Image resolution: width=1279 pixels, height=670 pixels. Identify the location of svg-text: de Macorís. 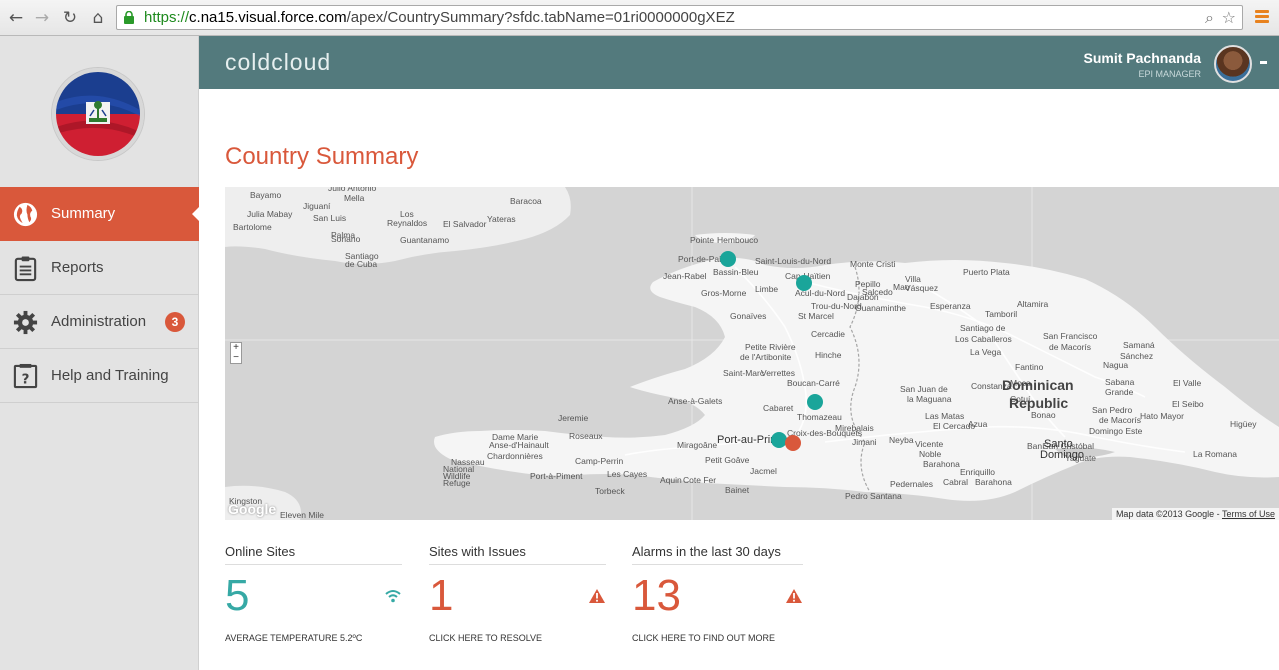
(1070, 347).